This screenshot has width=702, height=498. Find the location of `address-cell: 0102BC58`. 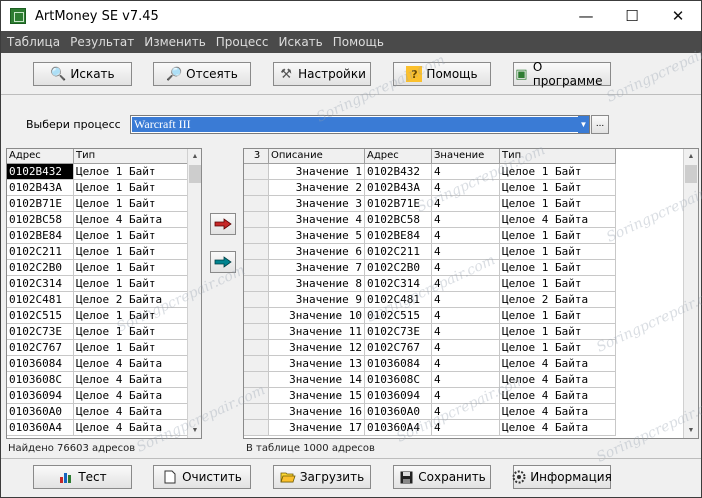

address-cell: 0102BC58 is located at coordinates (40, 219).